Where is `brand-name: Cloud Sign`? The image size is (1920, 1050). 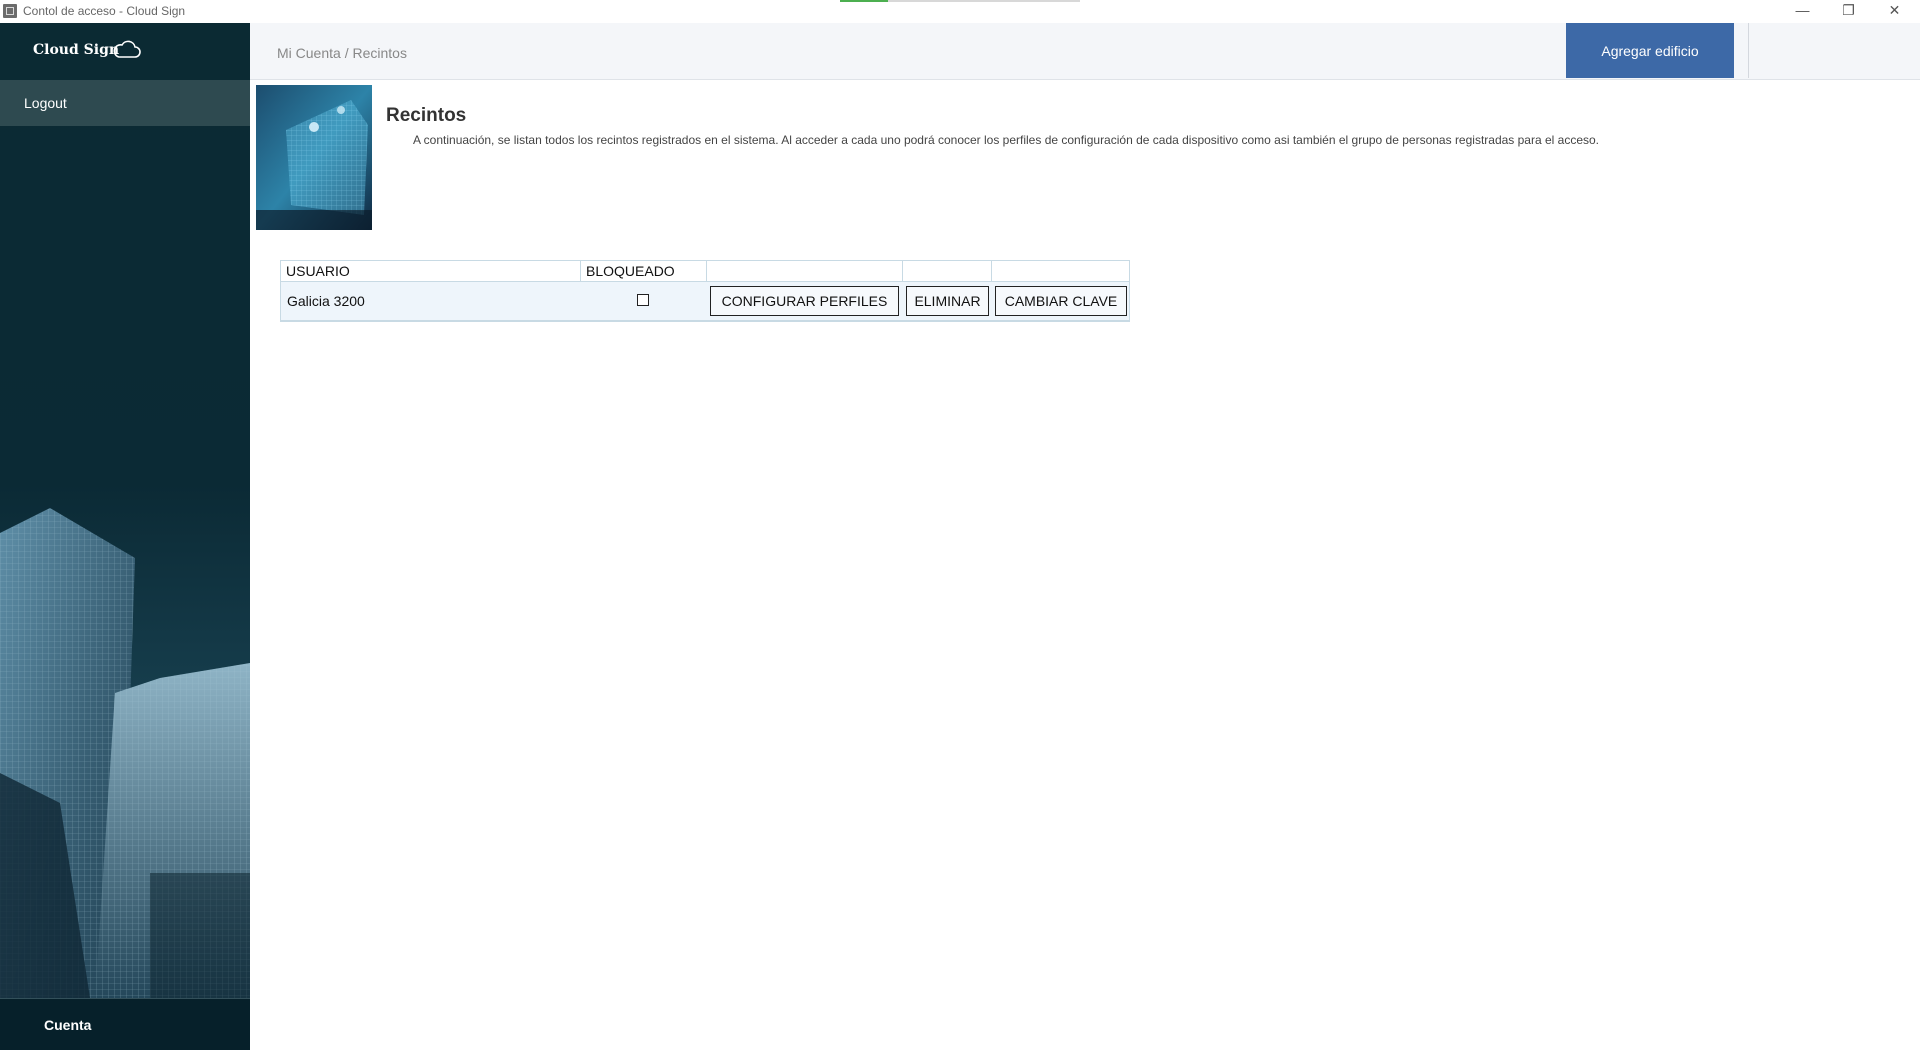
brand-name: Cloud Sign is located at coordinates (76, 50).